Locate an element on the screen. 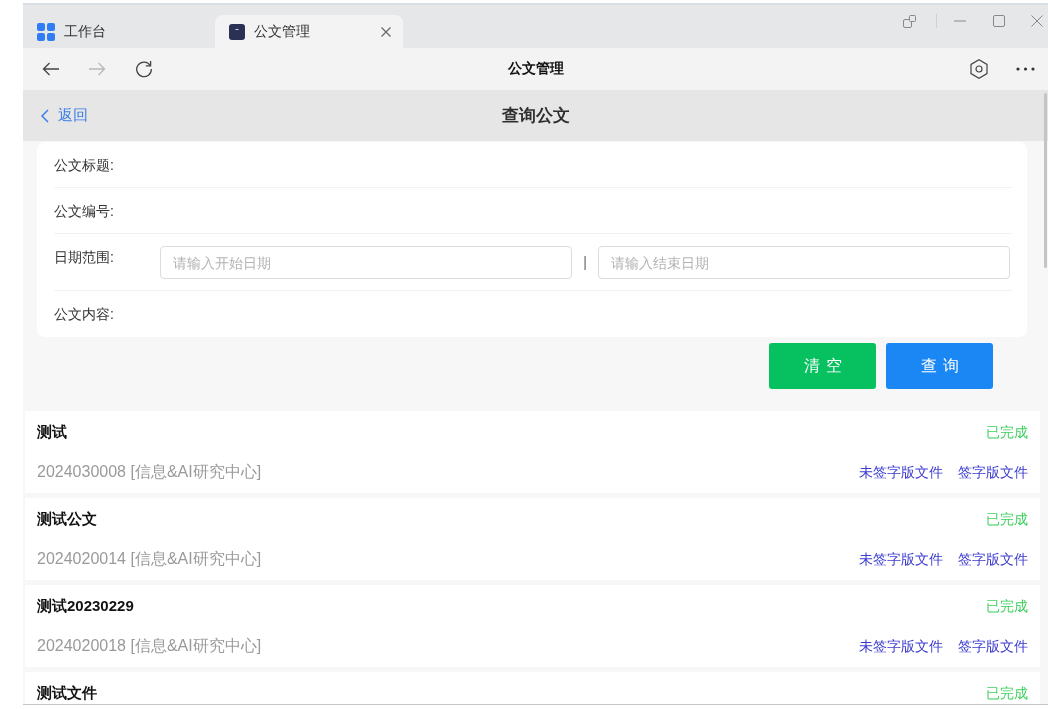  back-arrow-icon is located at coordinates (51, 69).